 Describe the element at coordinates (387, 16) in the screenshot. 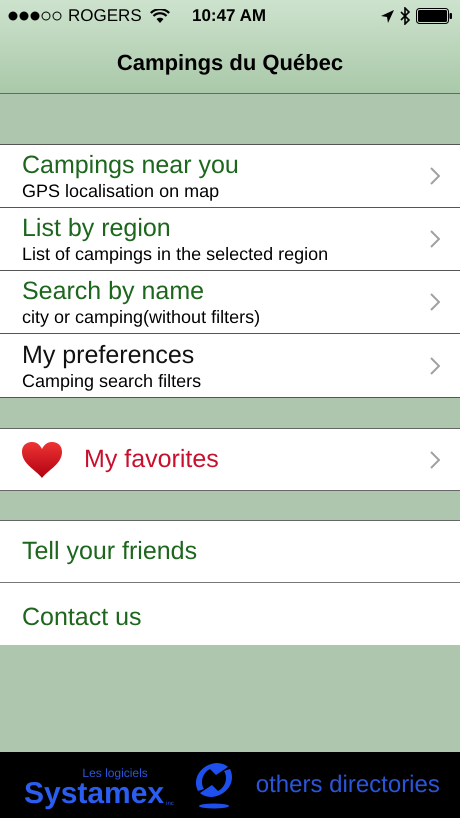

I see `location-arrow-icon` at that location.